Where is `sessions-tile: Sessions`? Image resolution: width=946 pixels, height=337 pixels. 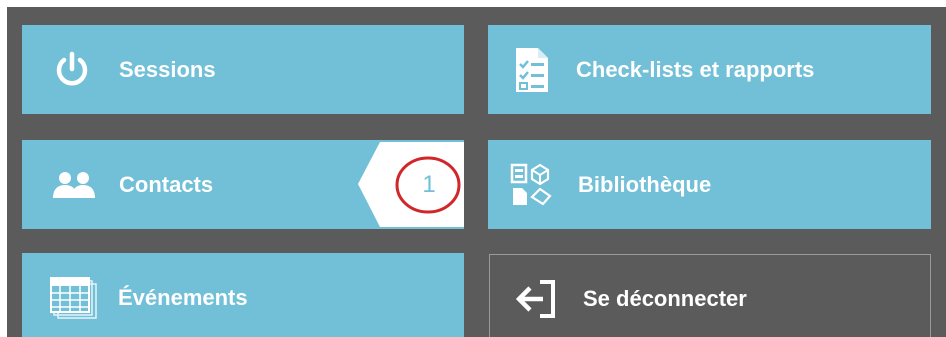
sessions-tile: Sessions is located at coordinates (243, 69).